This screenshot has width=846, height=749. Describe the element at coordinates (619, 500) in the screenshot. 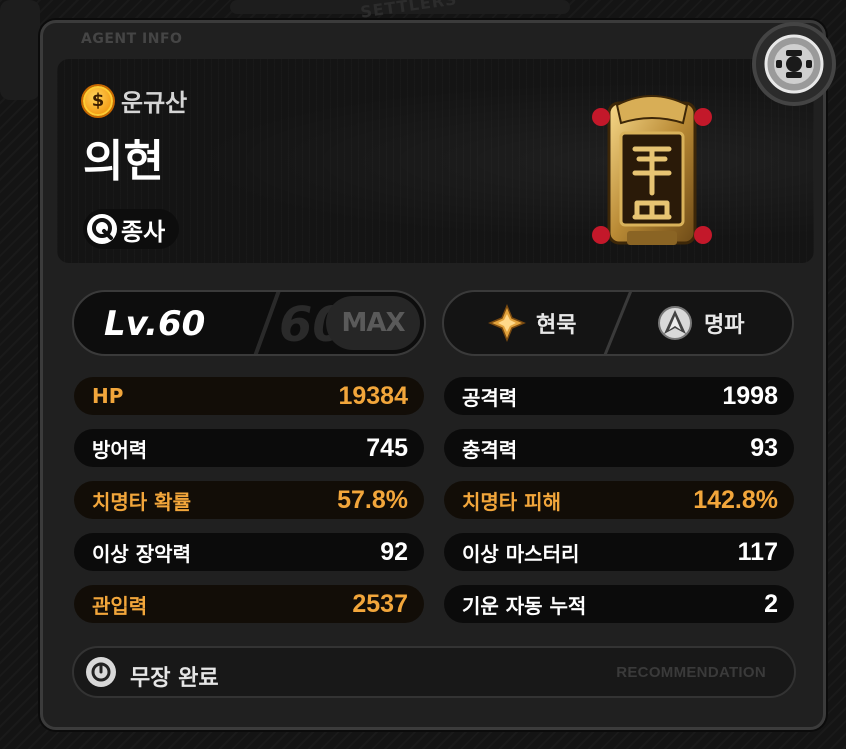

I see `stat-row-crit-damage: 치명타 피해 142.8%` at that location.